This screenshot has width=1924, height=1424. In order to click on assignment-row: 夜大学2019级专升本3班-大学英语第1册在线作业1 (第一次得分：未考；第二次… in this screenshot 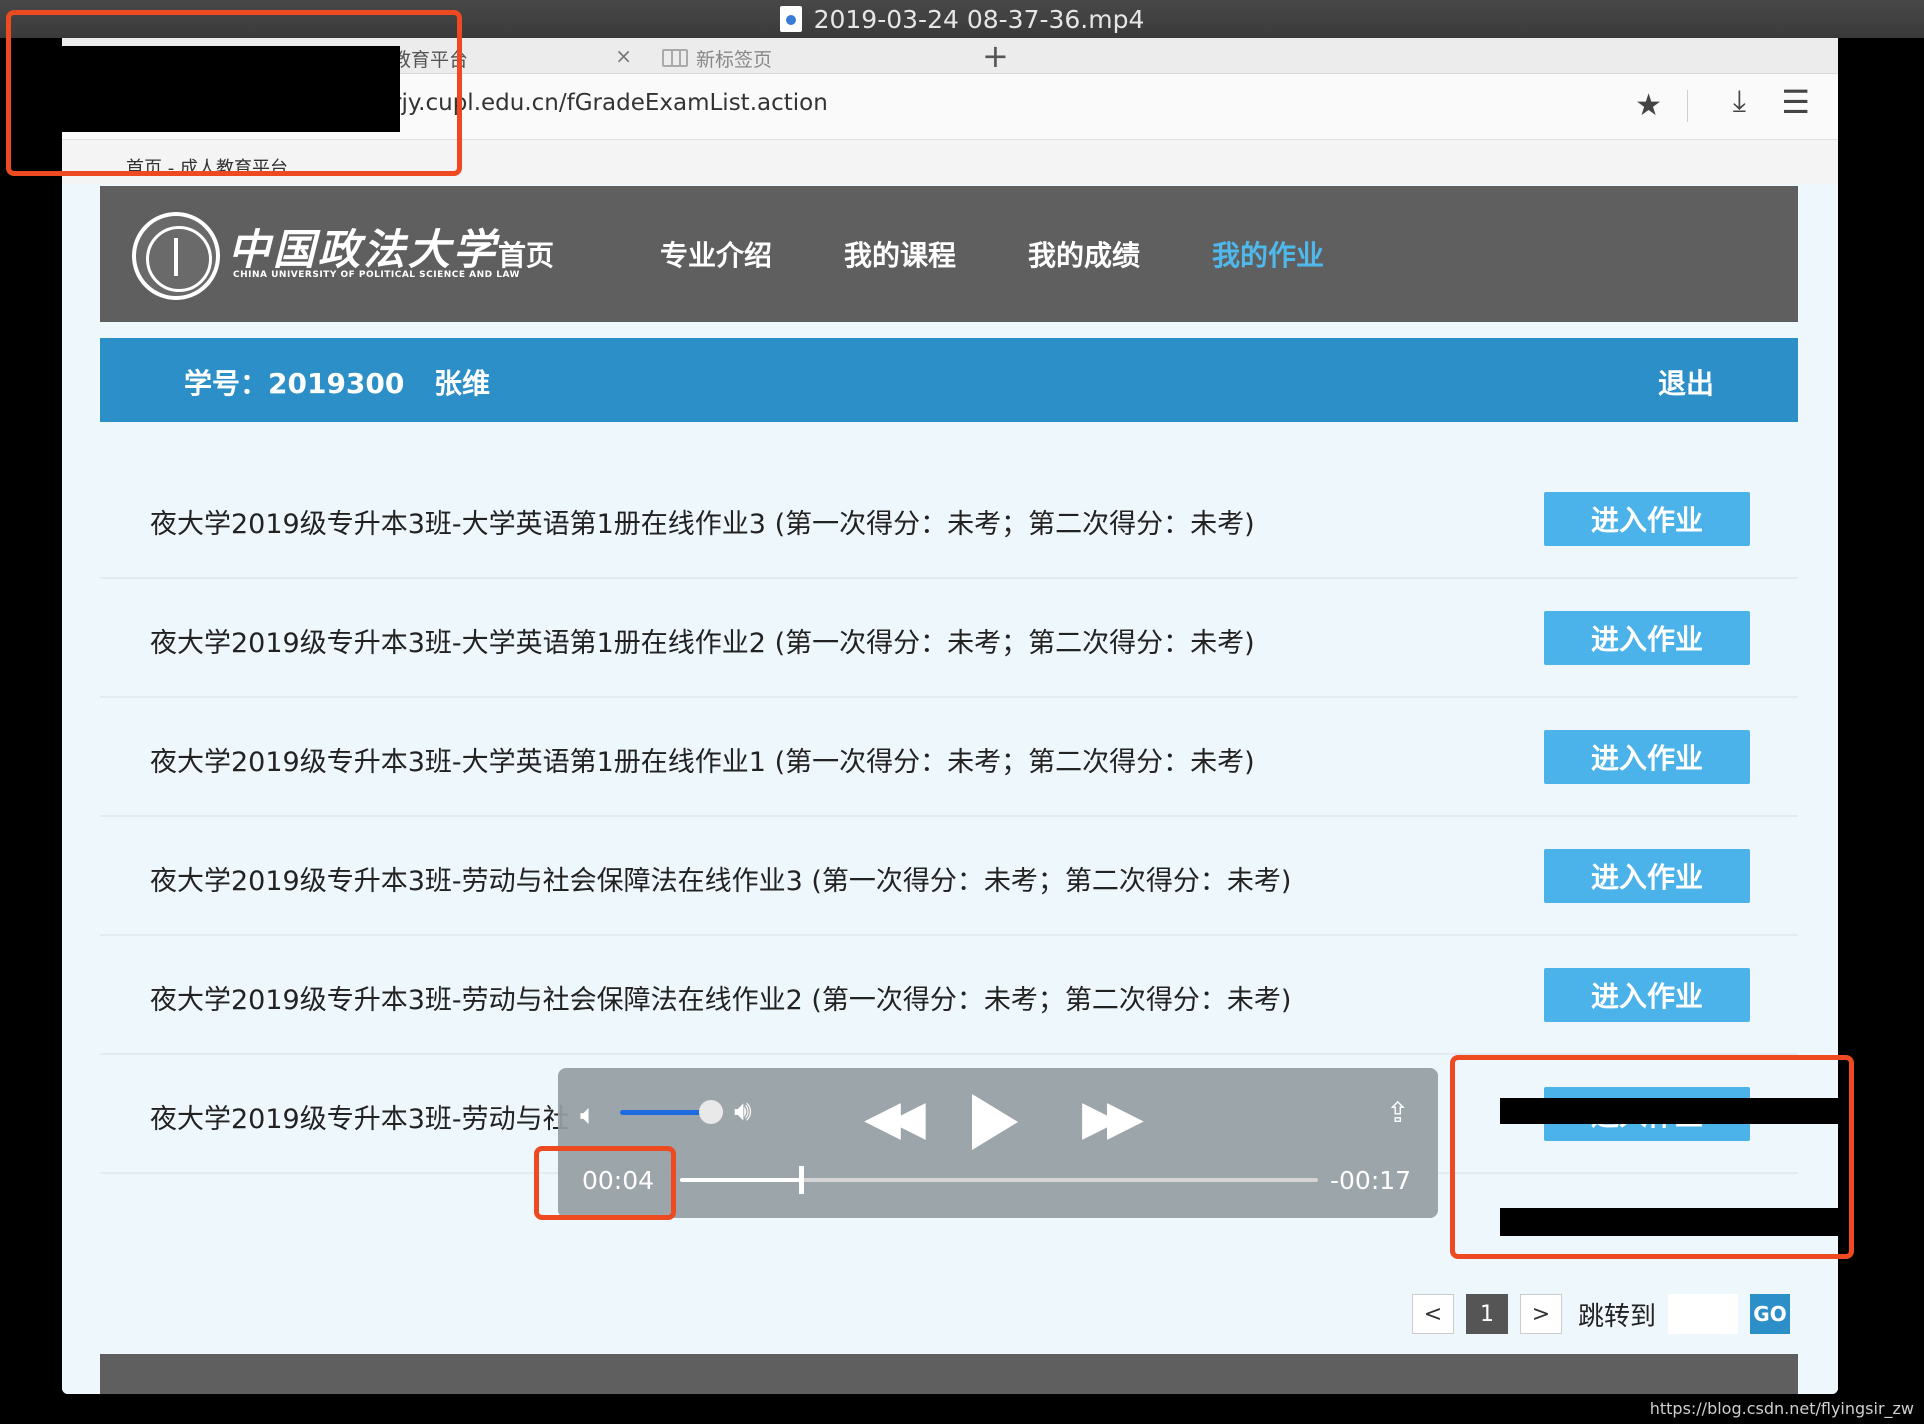, I will do `click(949, 757)`.